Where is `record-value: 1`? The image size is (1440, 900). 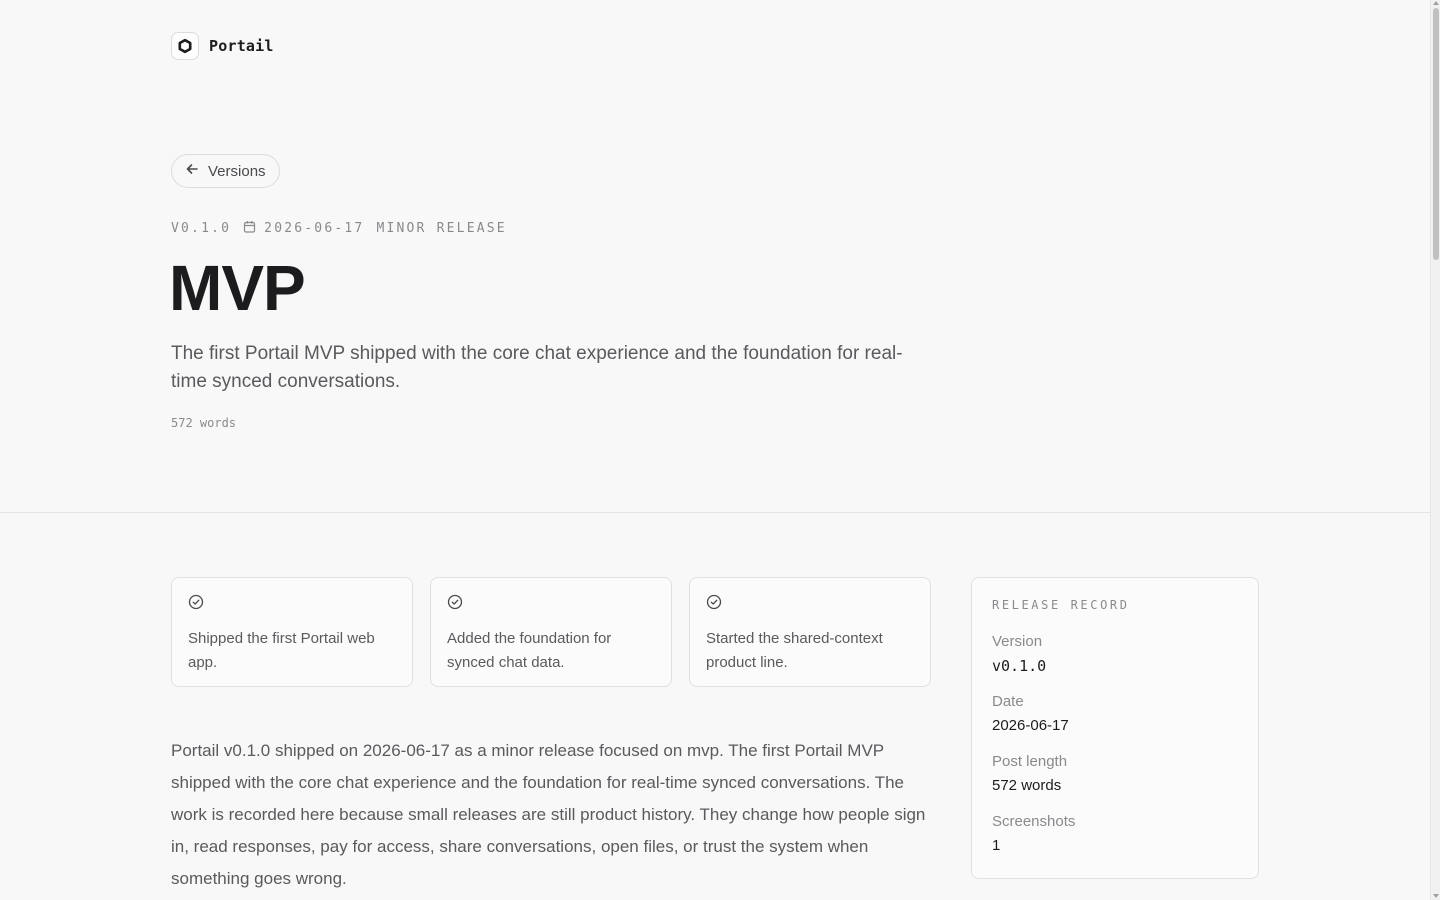
record-value: 1 is located at coordinates (996, 845).